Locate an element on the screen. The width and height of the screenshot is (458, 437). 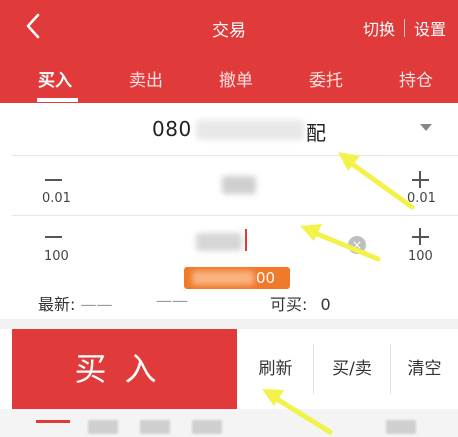
annotation-arrow-quantity is located at coordinates (344, 245).